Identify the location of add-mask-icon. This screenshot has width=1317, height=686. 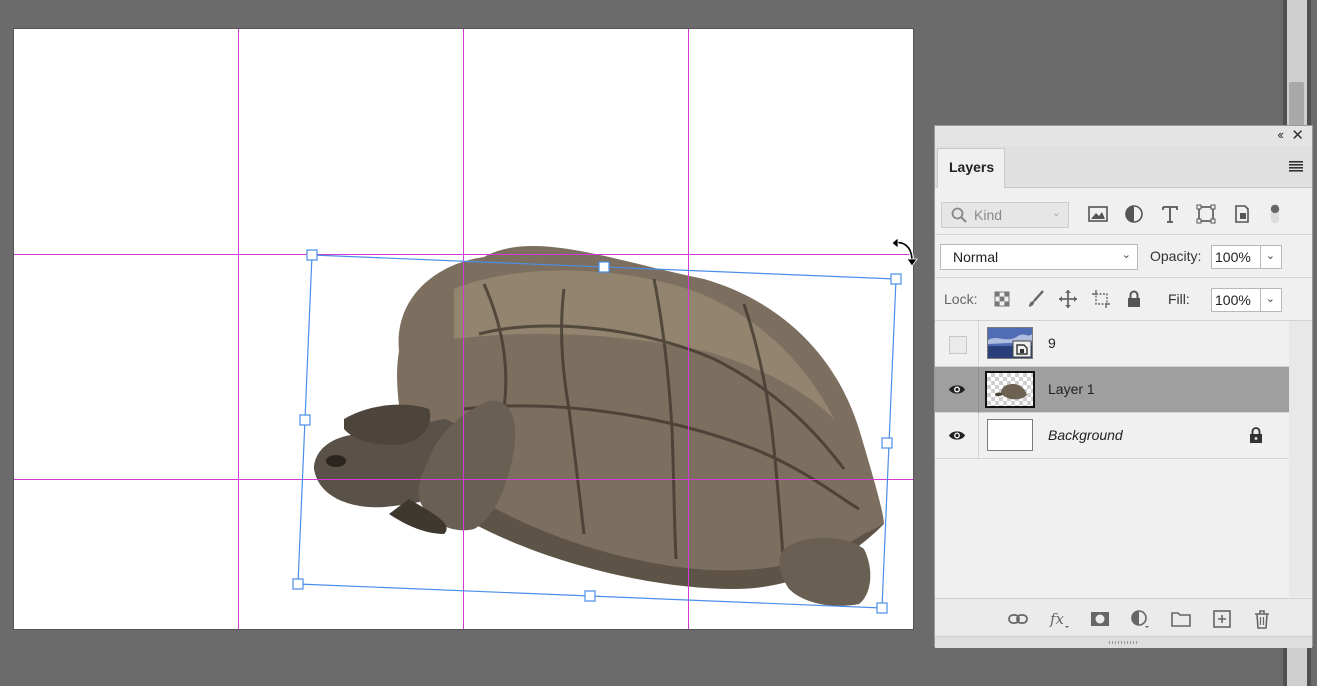
(1100, 619).